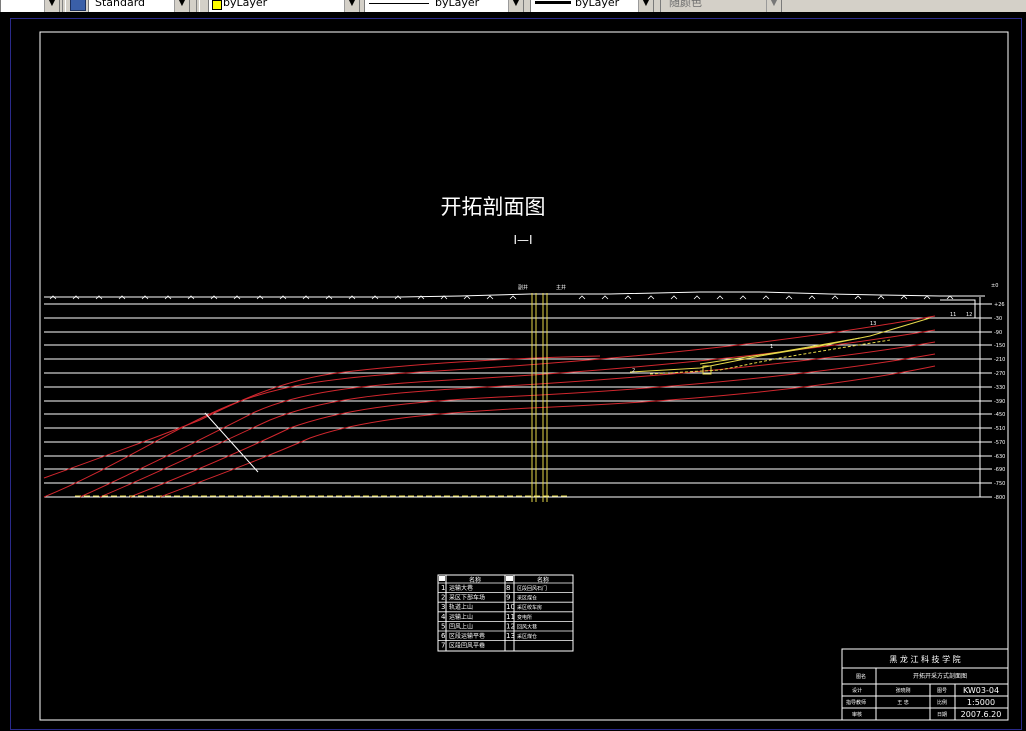 The width and height of the screenshot is (1026, 731). I want to click on seam-label: 12, so click(969, 315).